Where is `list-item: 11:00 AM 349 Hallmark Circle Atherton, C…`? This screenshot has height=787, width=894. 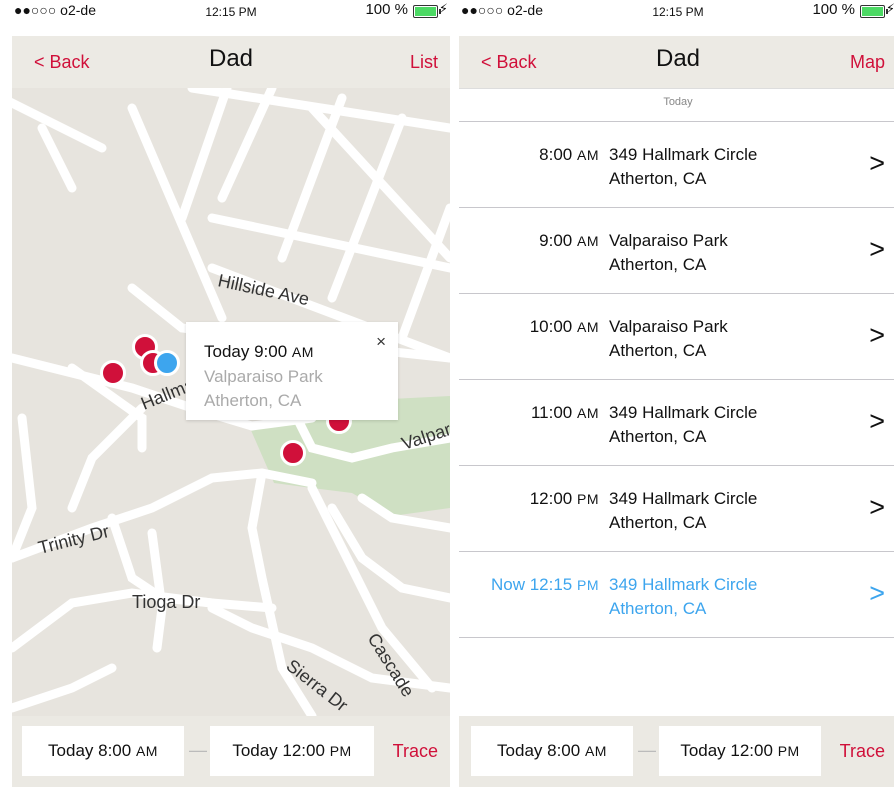 list-item: 11:00 AM 349 Hallmark Circle Atherton, C… is located at coordinates (676, 422).